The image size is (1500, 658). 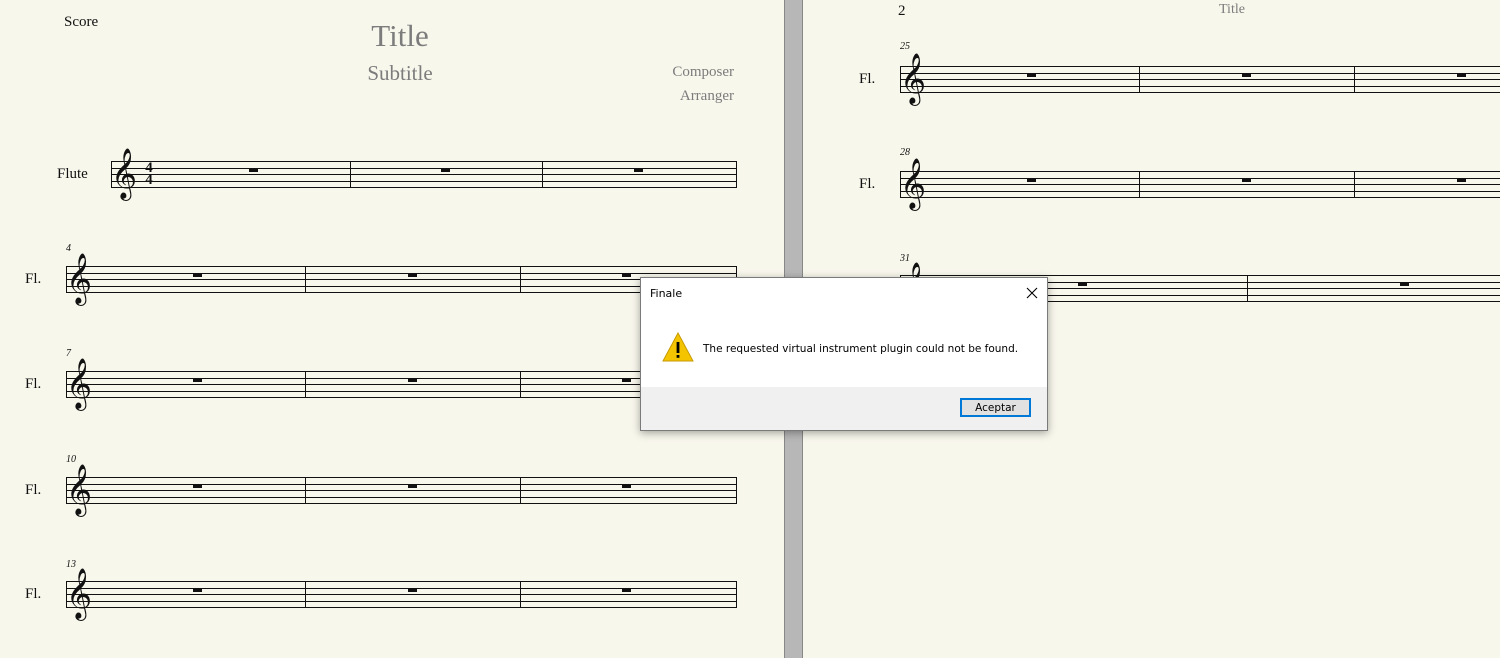 I want to click on score-label: Score, so click(x=81, y=22).